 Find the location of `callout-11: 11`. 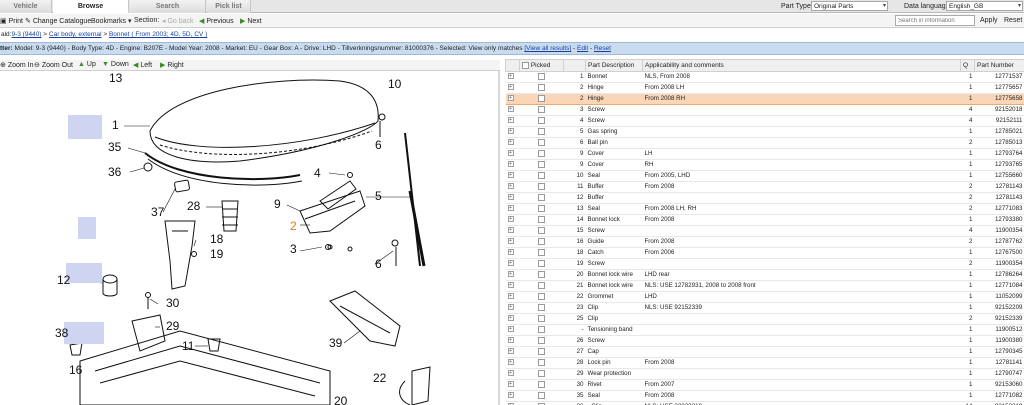

callout-11: 11 is located at coordinates (188, 346).